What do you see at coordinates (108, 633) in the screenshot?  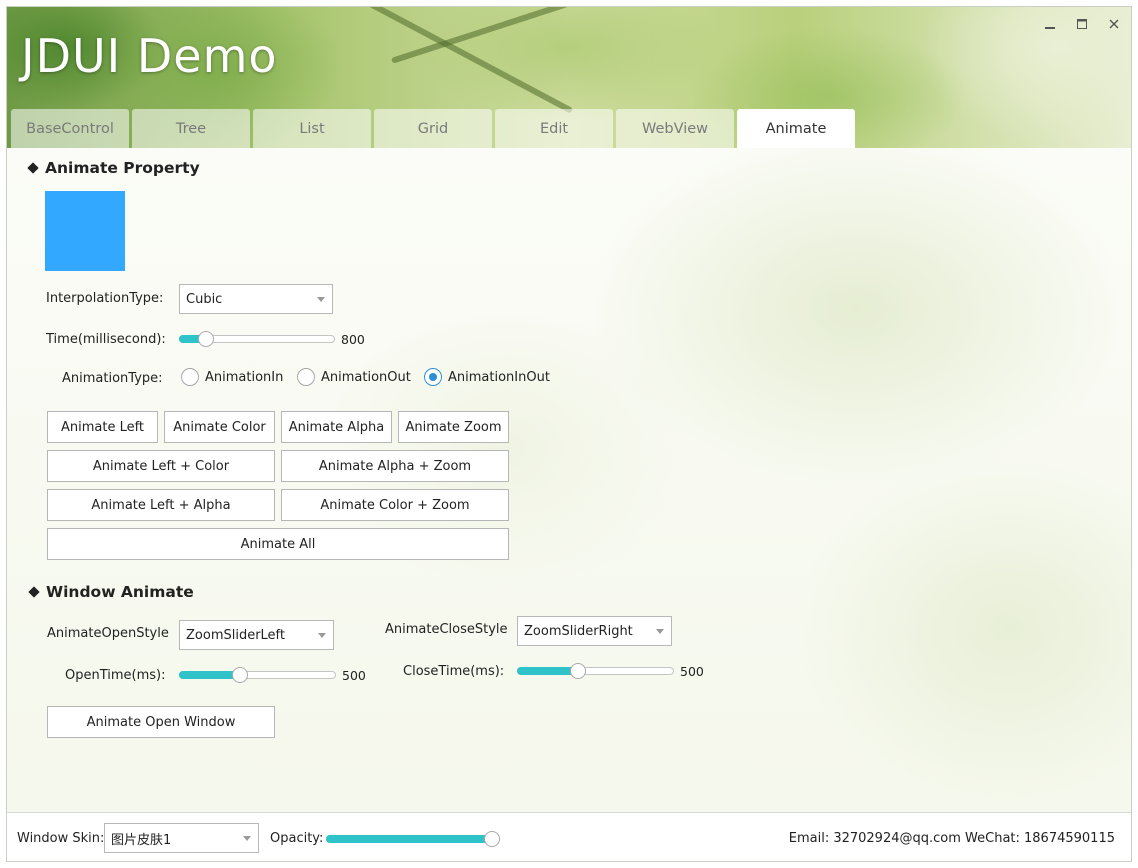 I see `open-style-label: AnimateOpenStyle` at bounding box center [108, 633].